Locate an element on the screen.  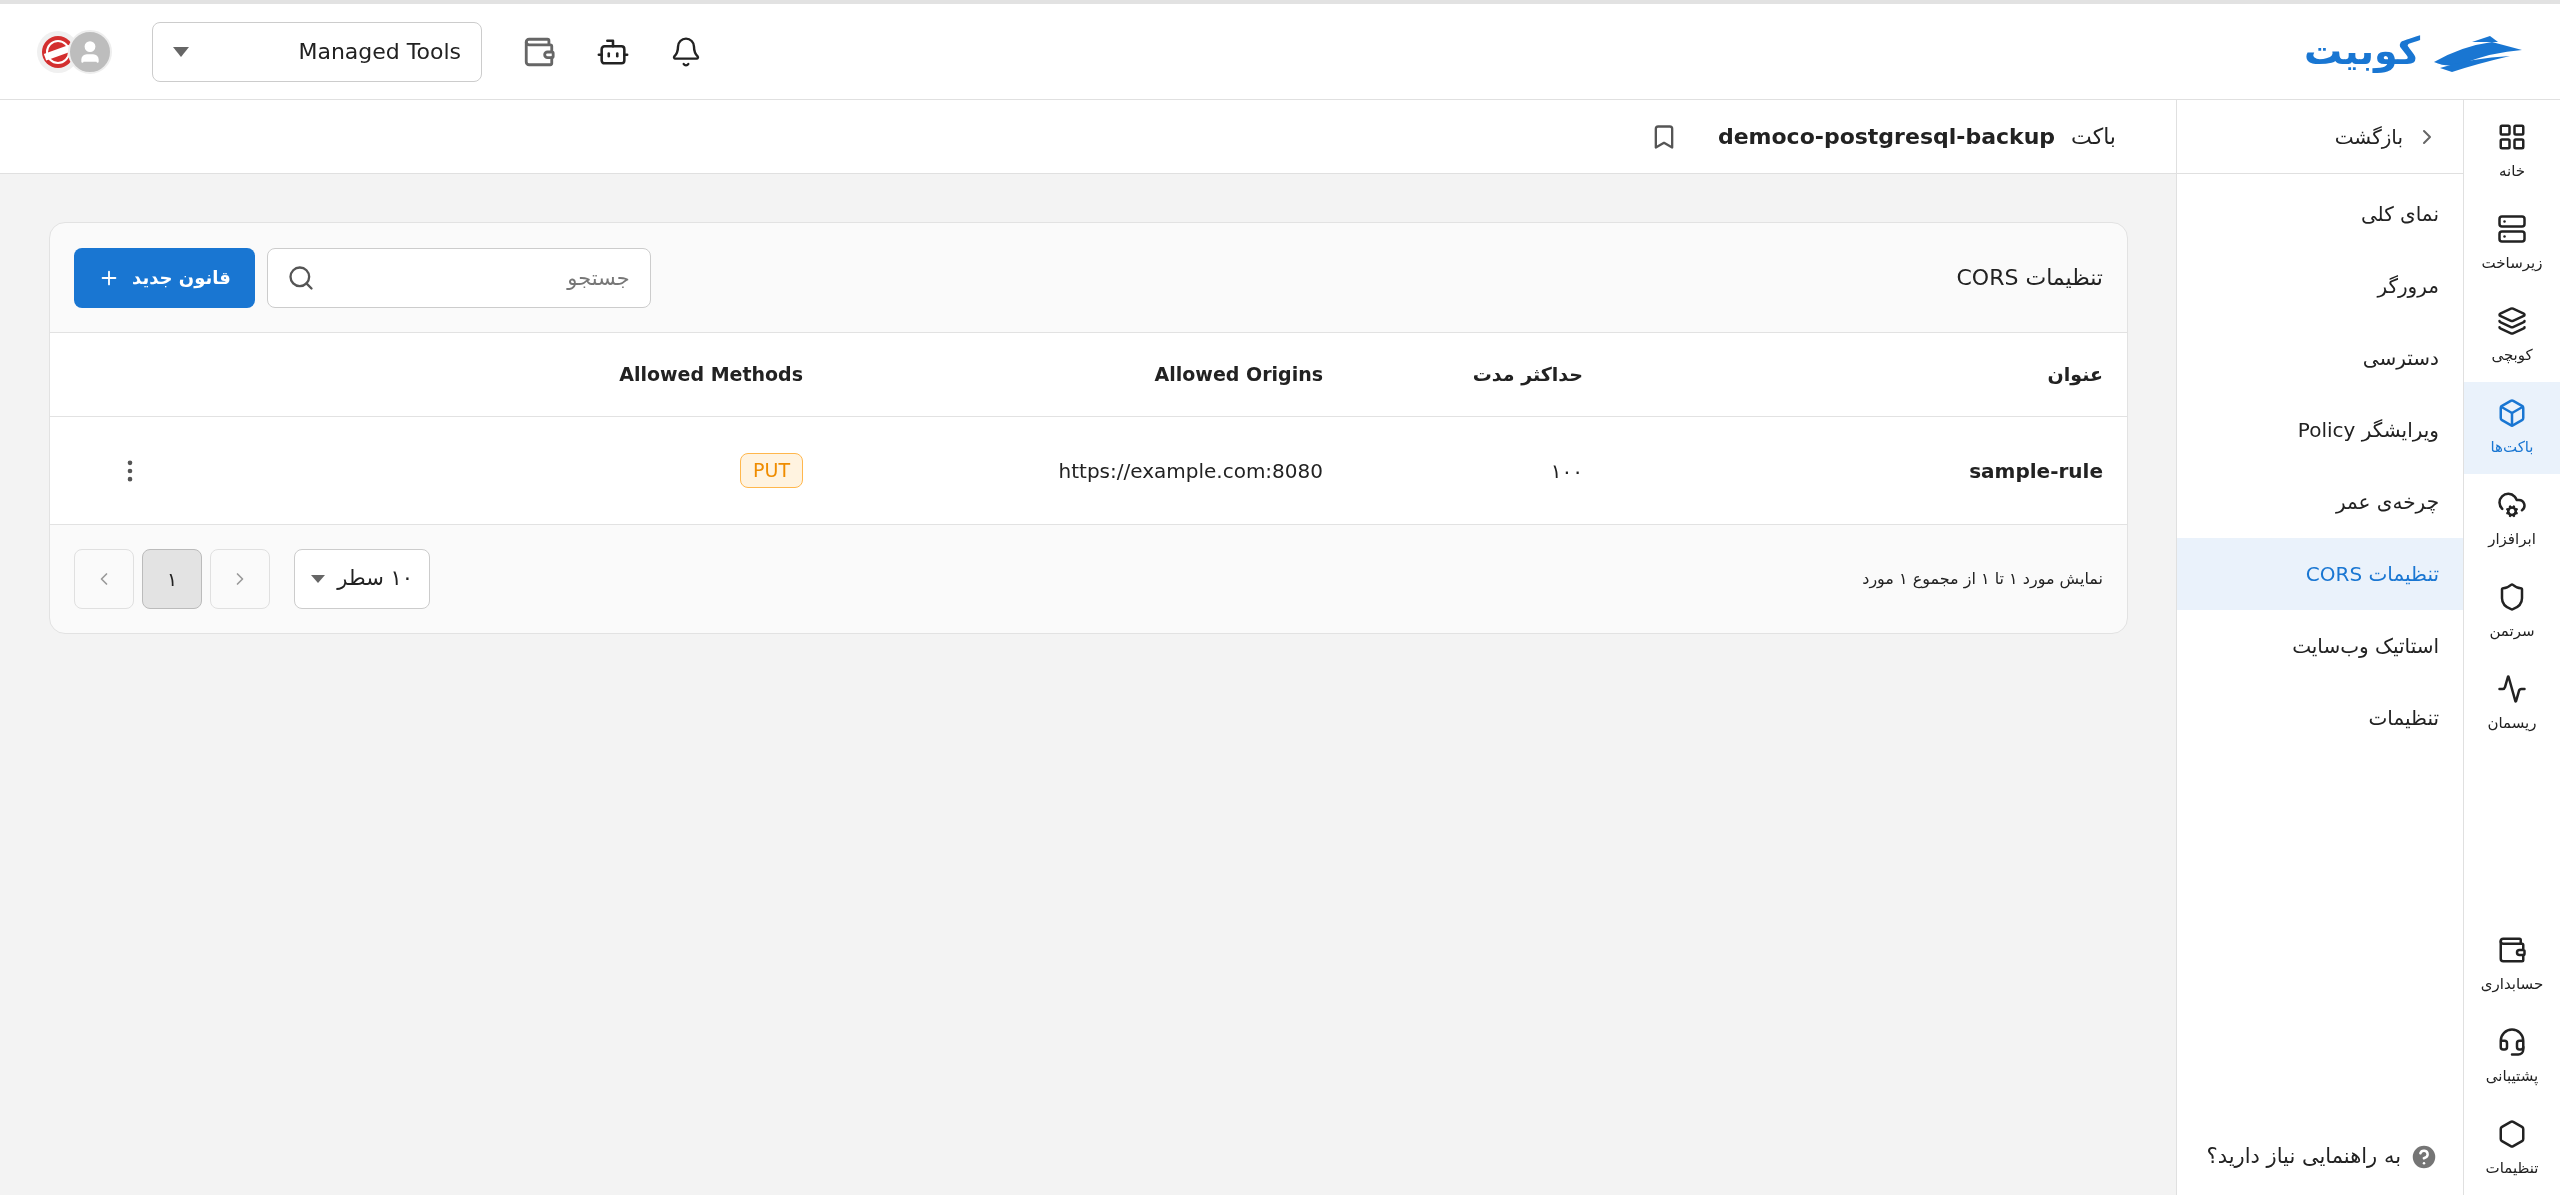
pagination-summary: نمایش مورد ۱ تا ۱ از مجموع ۱ مورد is located at coordinates (1982, 579).